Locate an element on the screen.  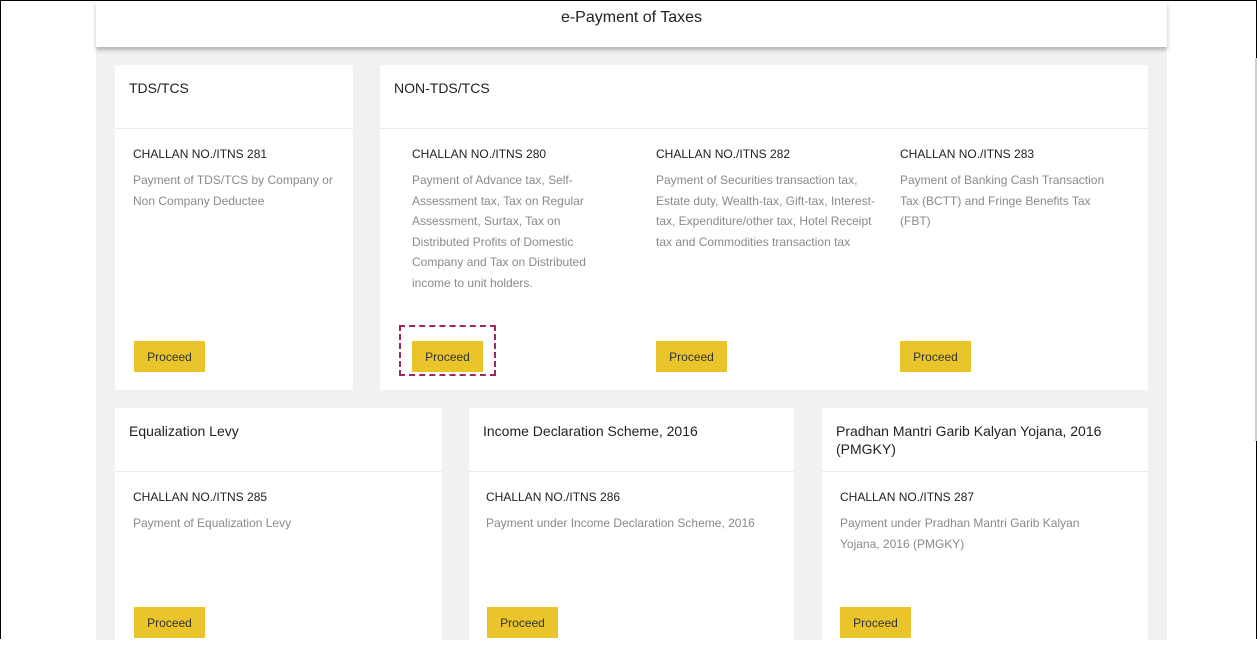
challan-number: CHALLAN NO./ITNS 286 is located at coordinates (553, 497).